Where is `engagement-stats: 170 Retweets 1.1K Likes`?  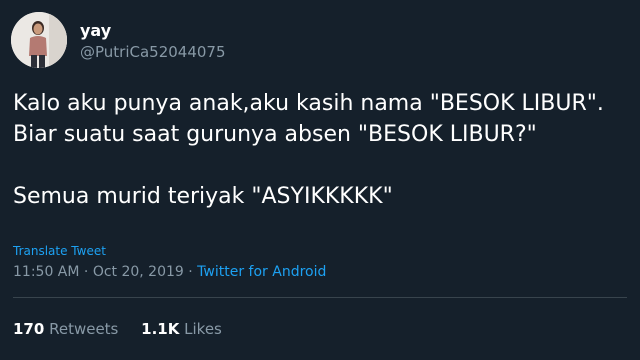 engagement-stats: 170 Retweets 1.1K Likes is located at coordinates (126, 329).